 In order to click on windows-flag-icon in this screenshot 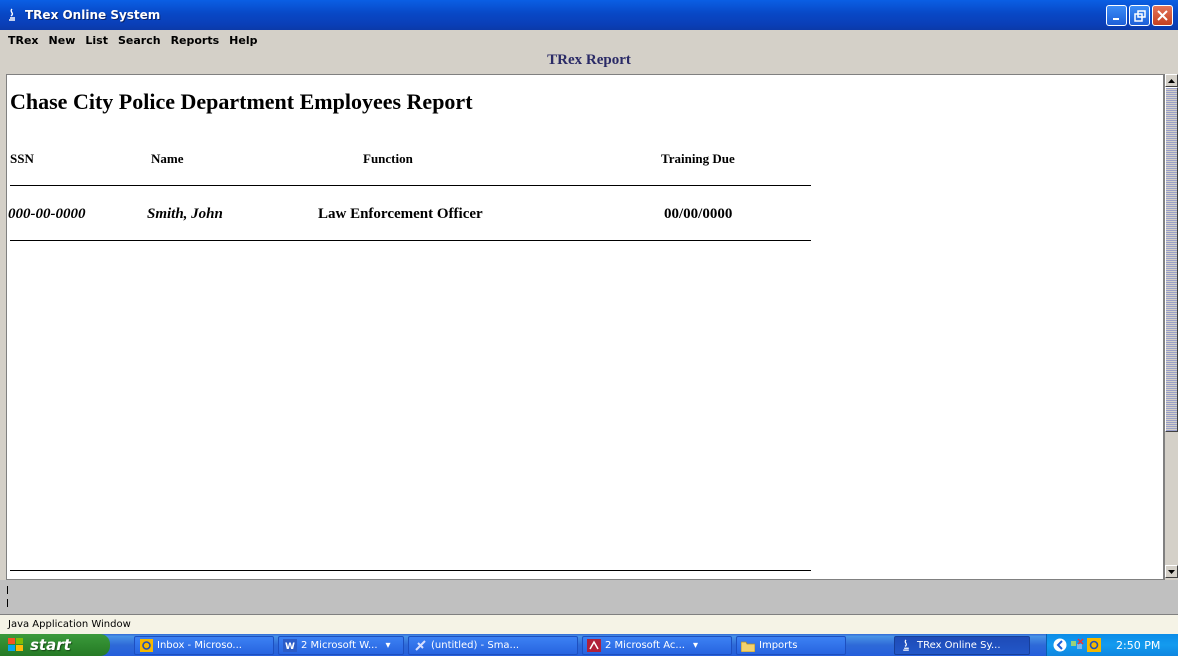, I will do `click(16, 645)`.